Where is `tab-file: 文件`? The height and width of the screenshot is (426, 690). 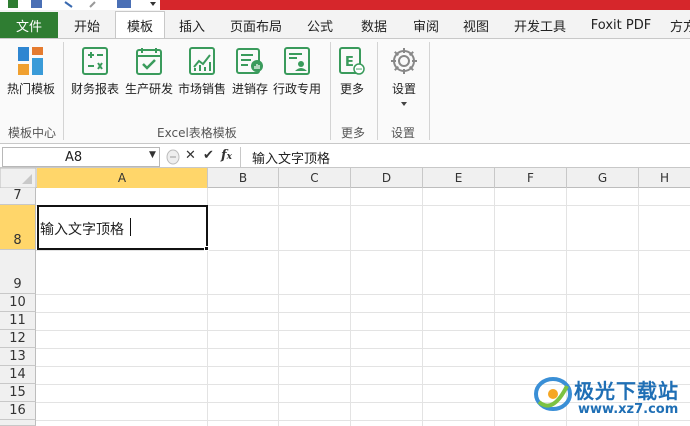 tab-file: 文件 is located at coordinates (29, 25).